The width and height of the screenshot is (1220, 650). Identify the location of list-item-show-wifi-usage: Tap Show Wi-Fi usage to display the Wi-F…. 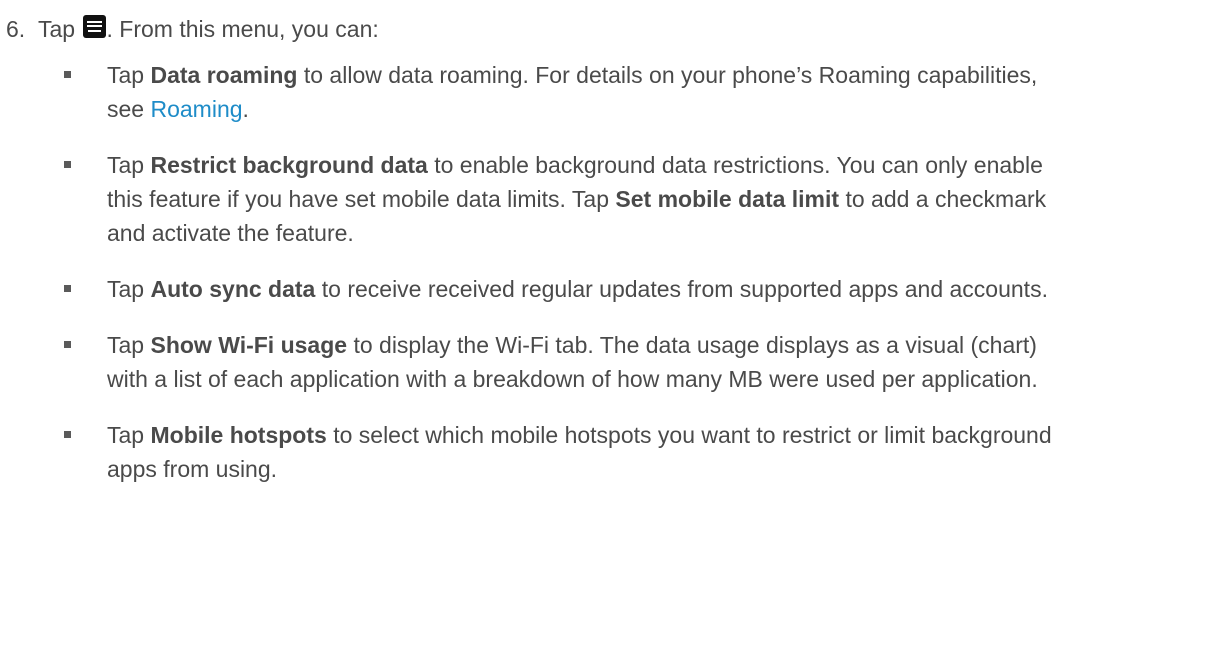
(600, 362).